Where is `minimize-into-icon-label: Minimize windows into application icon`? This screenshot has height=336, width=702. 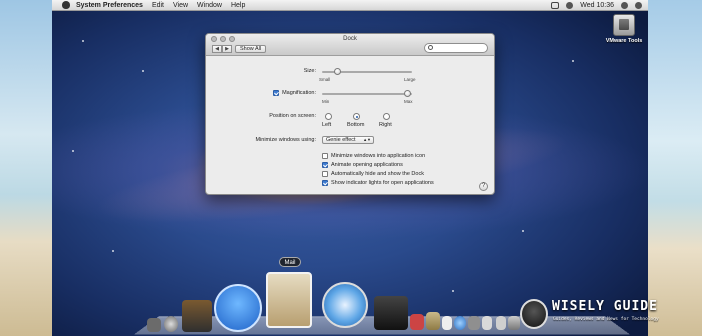
minimize-into-icon-label: Minimize windows into application icon is located at coordinates (378, 156).